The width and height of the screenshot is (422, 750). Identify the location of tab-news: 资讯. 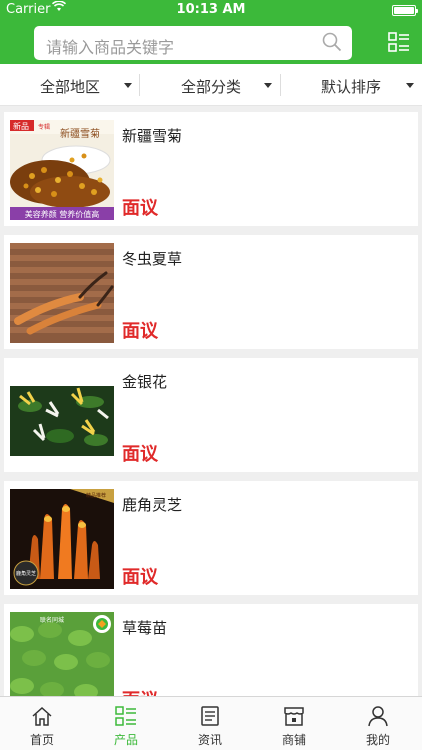
(210, 723).